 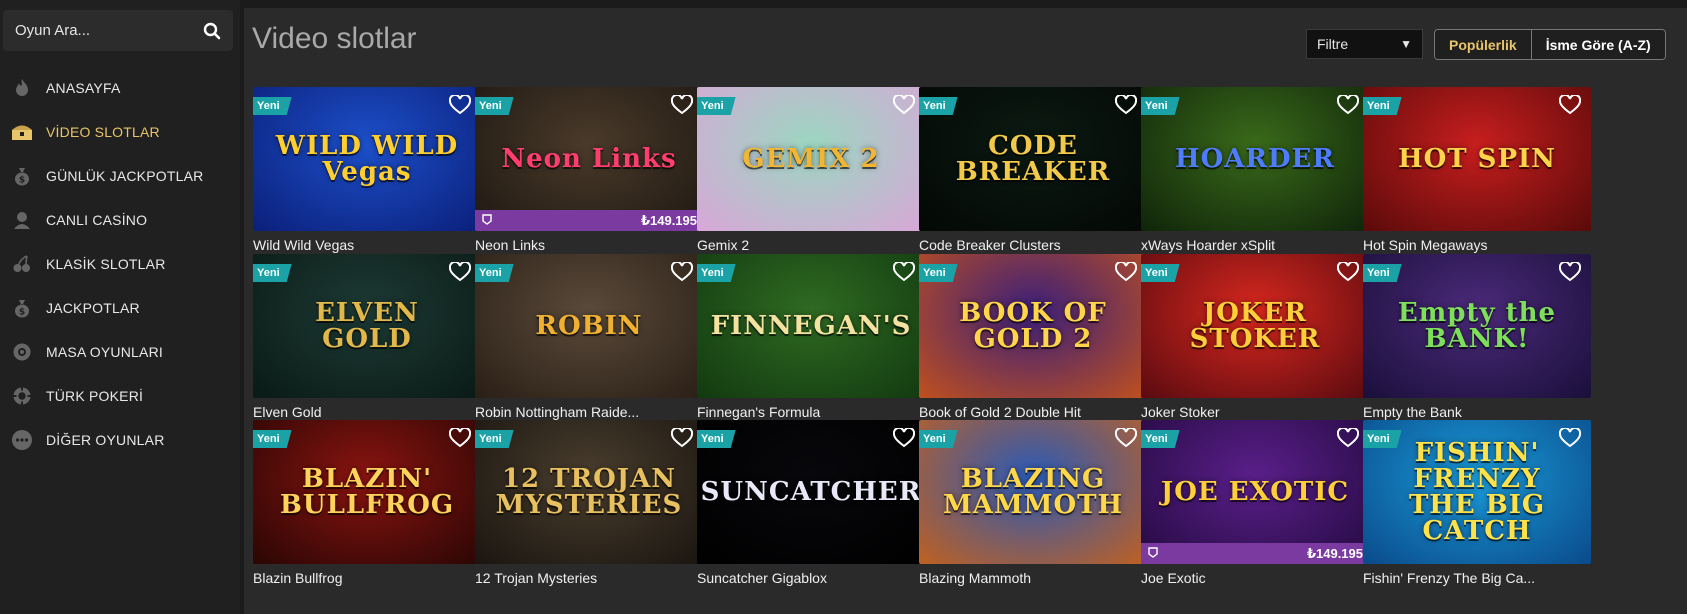 I want to click on sidebar-item-masa-oyunlari: MASA OYUNLARI, so click(x=120, y=352).